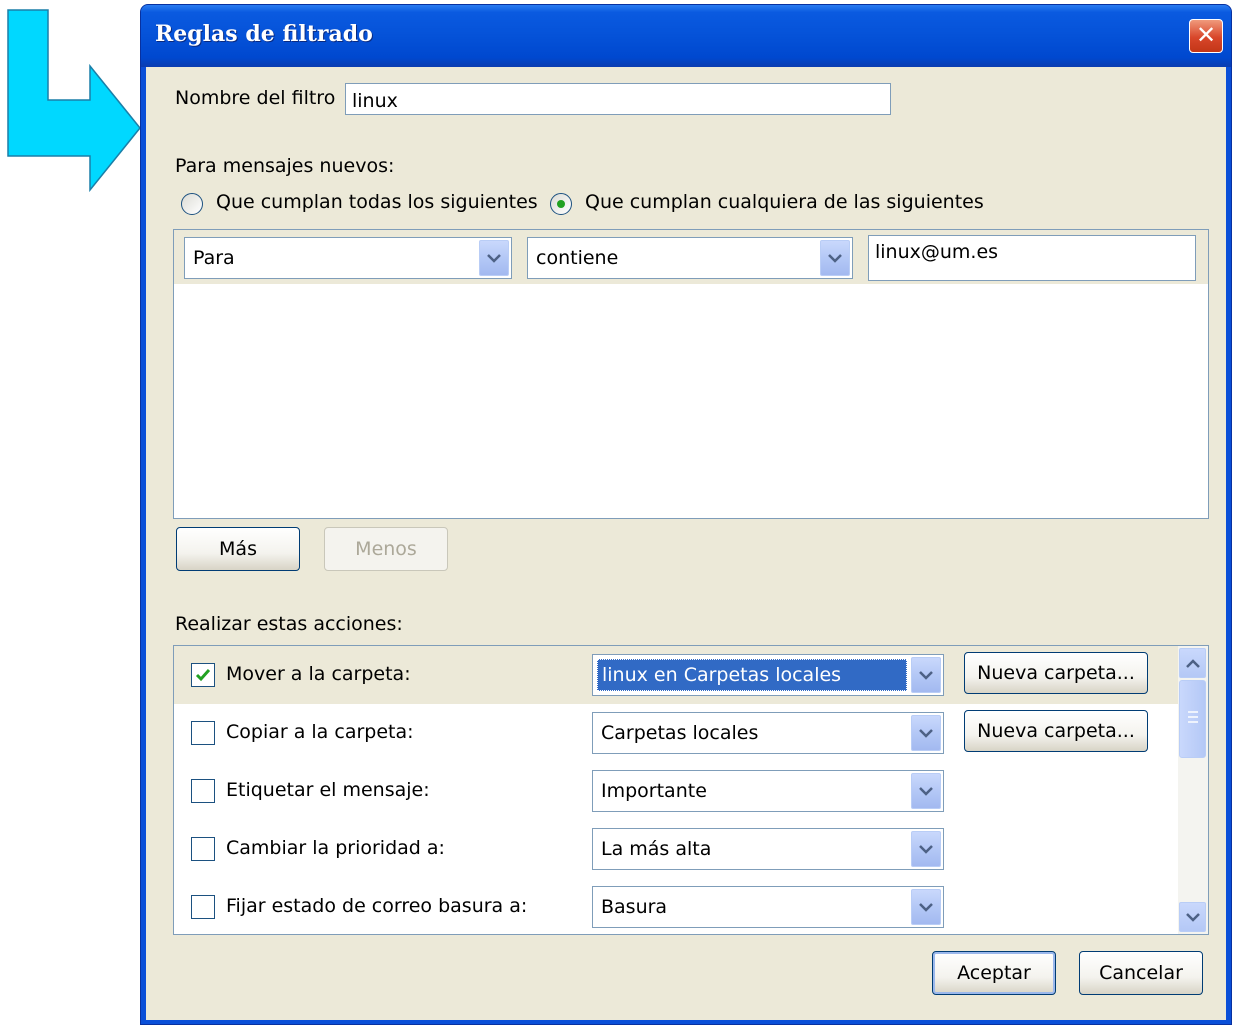  Describe the element at coordinates (335, 848) in the screenshot. I see `action-label: Cambiar la prioridad a:` at that location.